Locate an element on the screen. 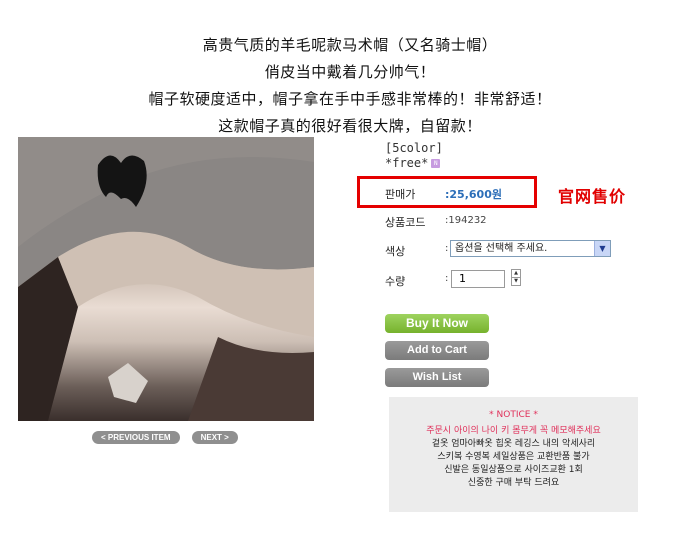 This screenshot has width=700, height=550. color-count-label: [5color] is located at coordinates (414, 148).